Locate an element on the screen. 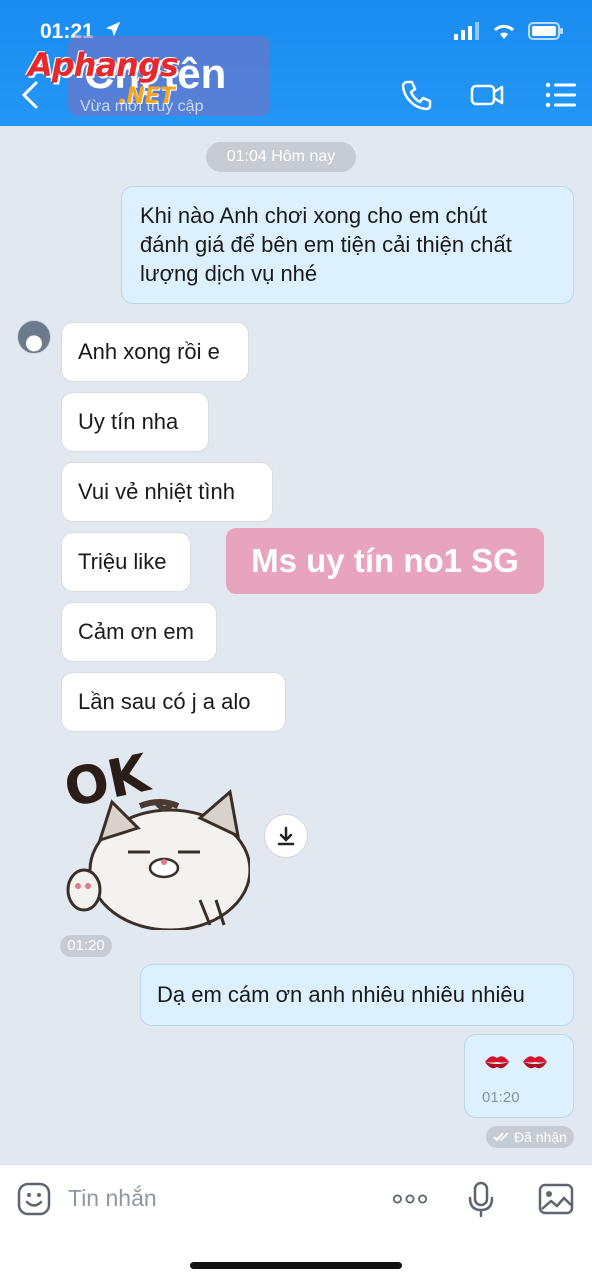 This screenshot has width=592, height=1280. emoji-row is located at coordinates (516, 1062).